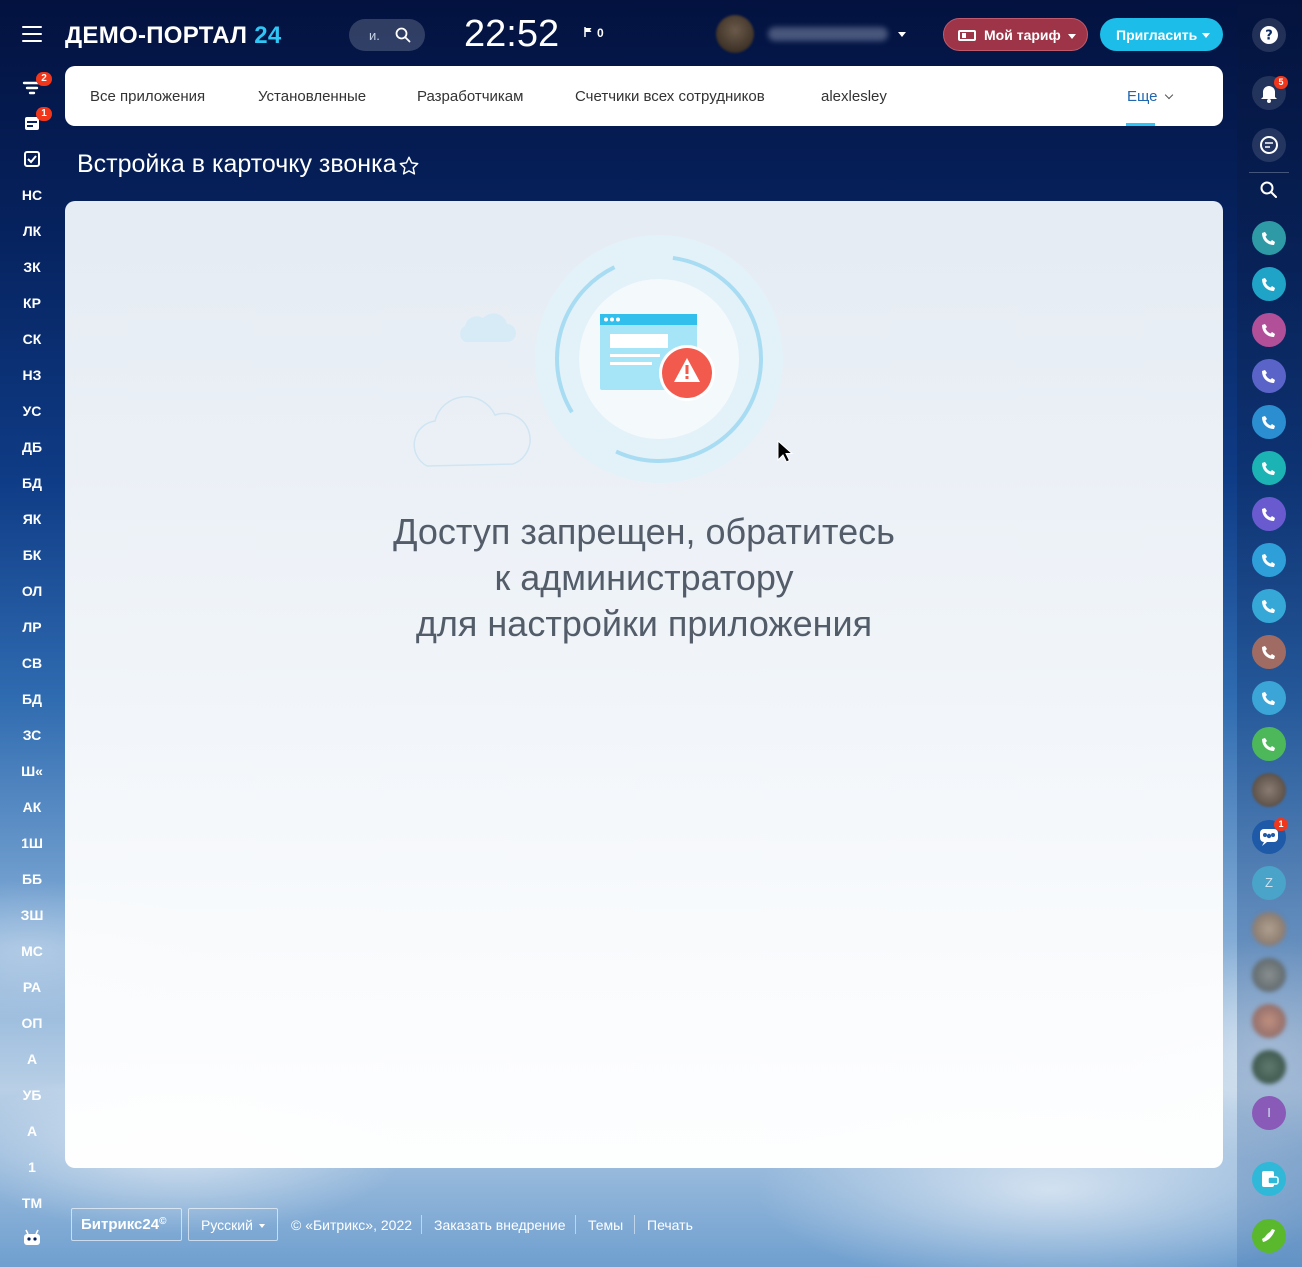 The image size is (1302, 1267). What do you see at coordinates (352, 1225) in the screenshot?
I see `footer-copyright: © «Битрикс», 2022` at bounding box center [352, 1225].